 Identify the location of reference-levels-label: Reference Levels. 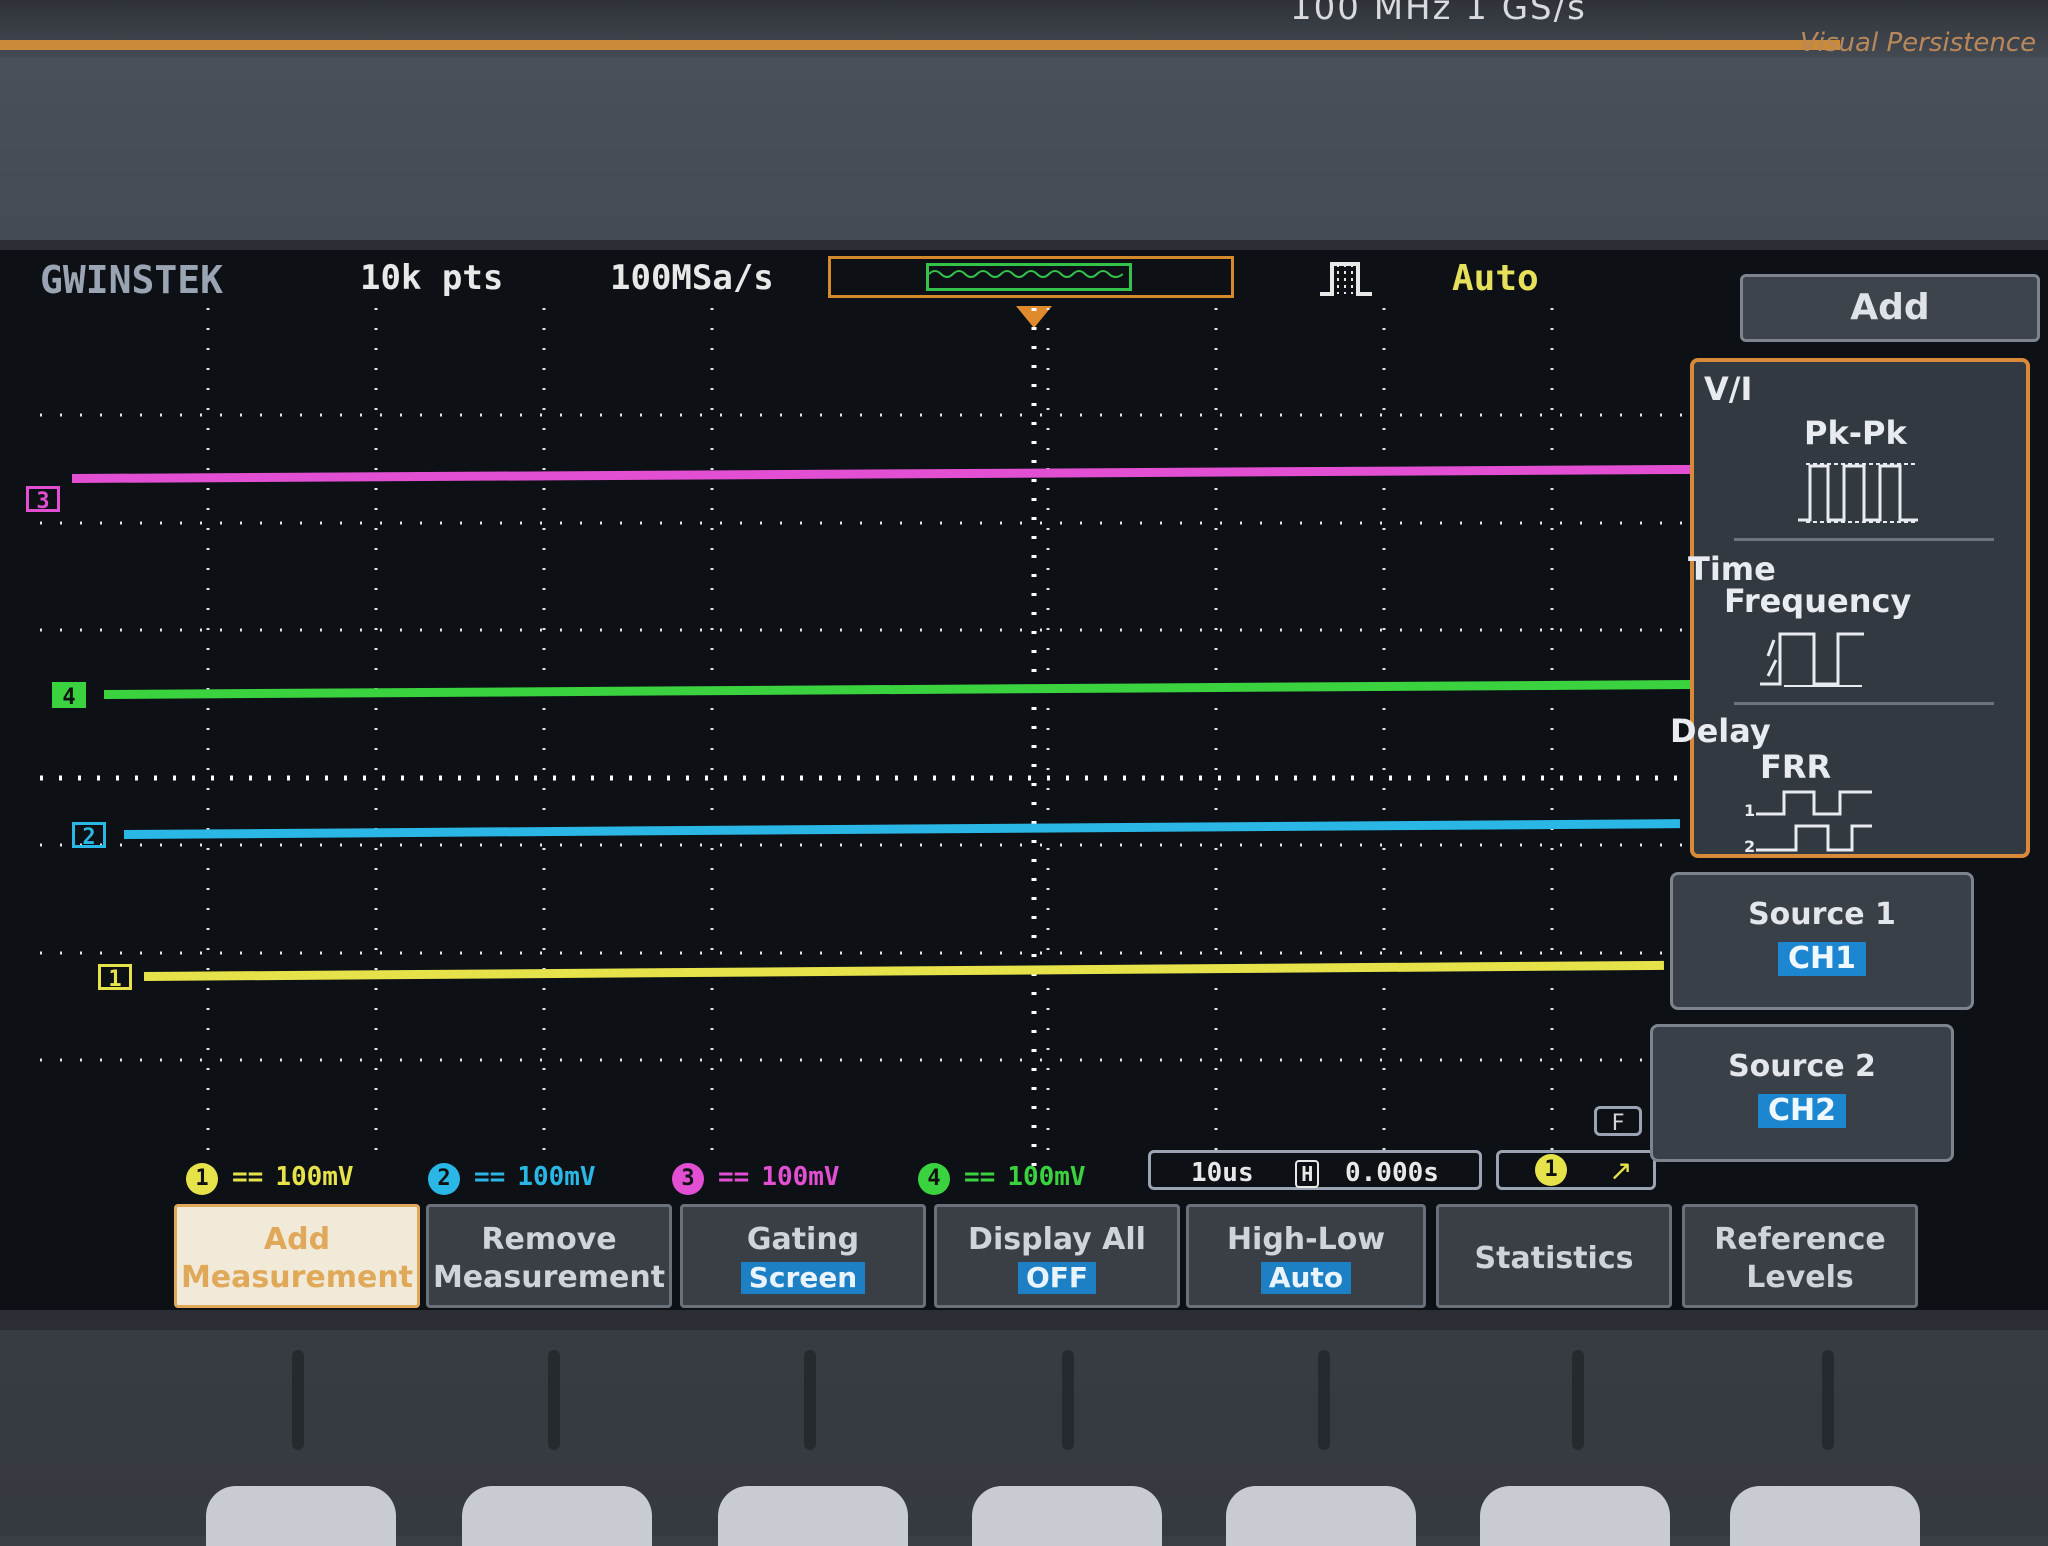
(1800, 1258).